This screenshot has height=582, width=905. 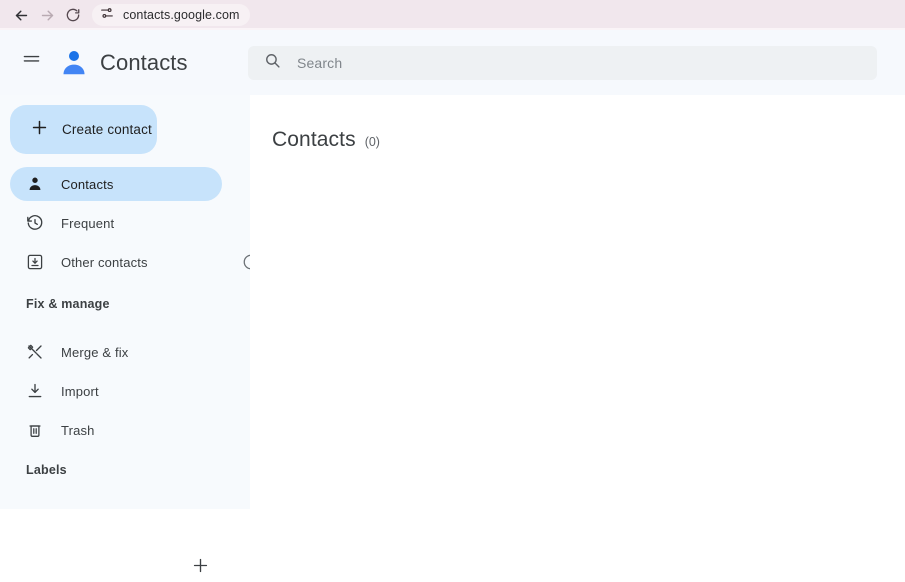 I want to click on sidebar-item-contacts: Contacts, so click(x=116, y=184).